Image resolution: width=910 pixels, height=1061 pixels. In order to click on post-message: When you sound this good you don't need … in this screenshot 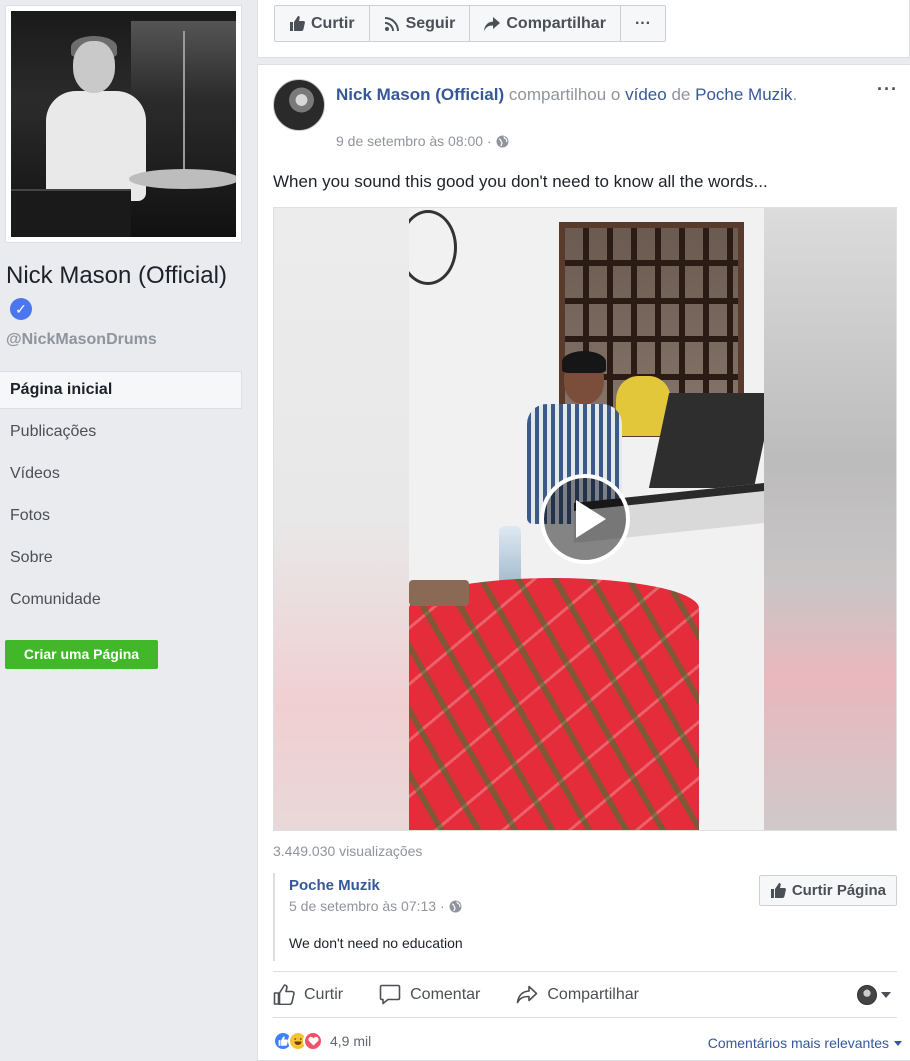, I will do `click(520, 181)`.